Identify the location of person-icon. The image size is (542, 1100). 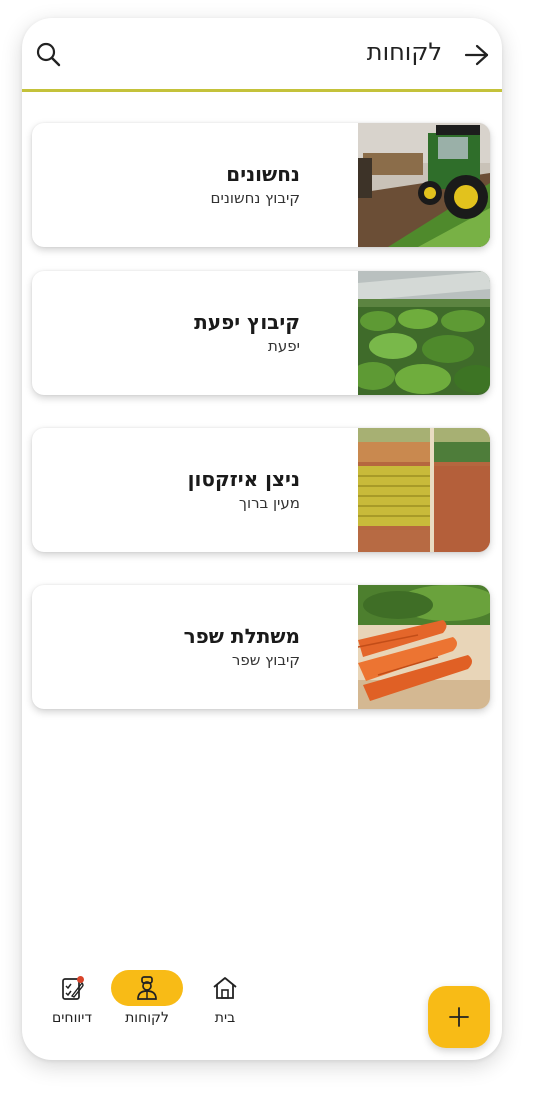
(147, 988).